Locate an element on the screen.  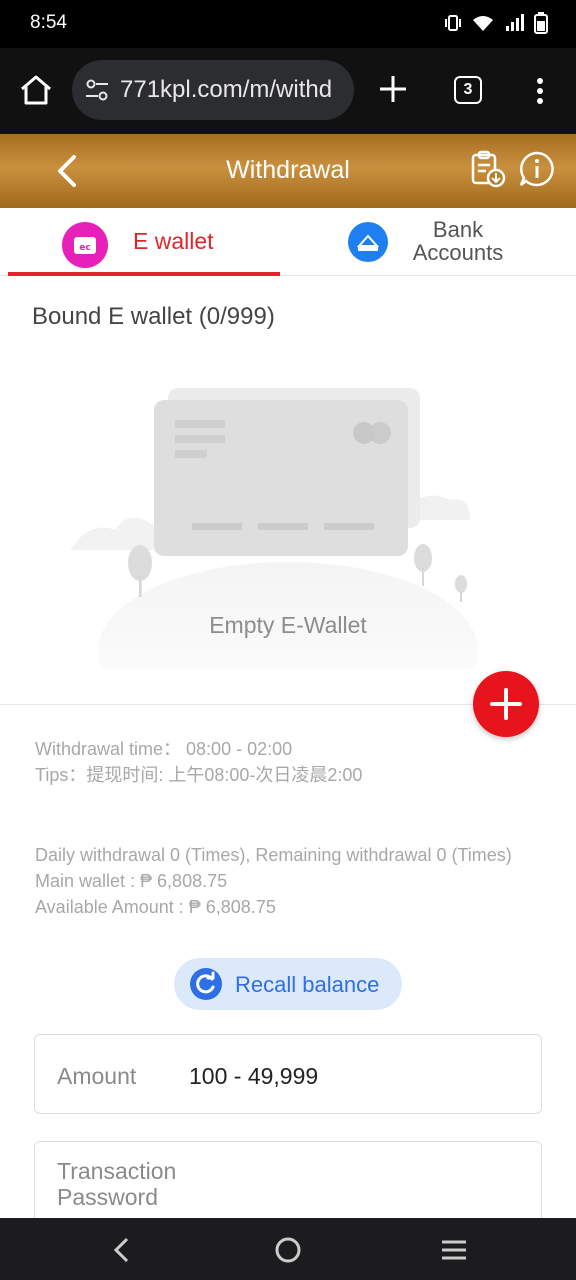
home-icon is located at coordinates (36, 90).